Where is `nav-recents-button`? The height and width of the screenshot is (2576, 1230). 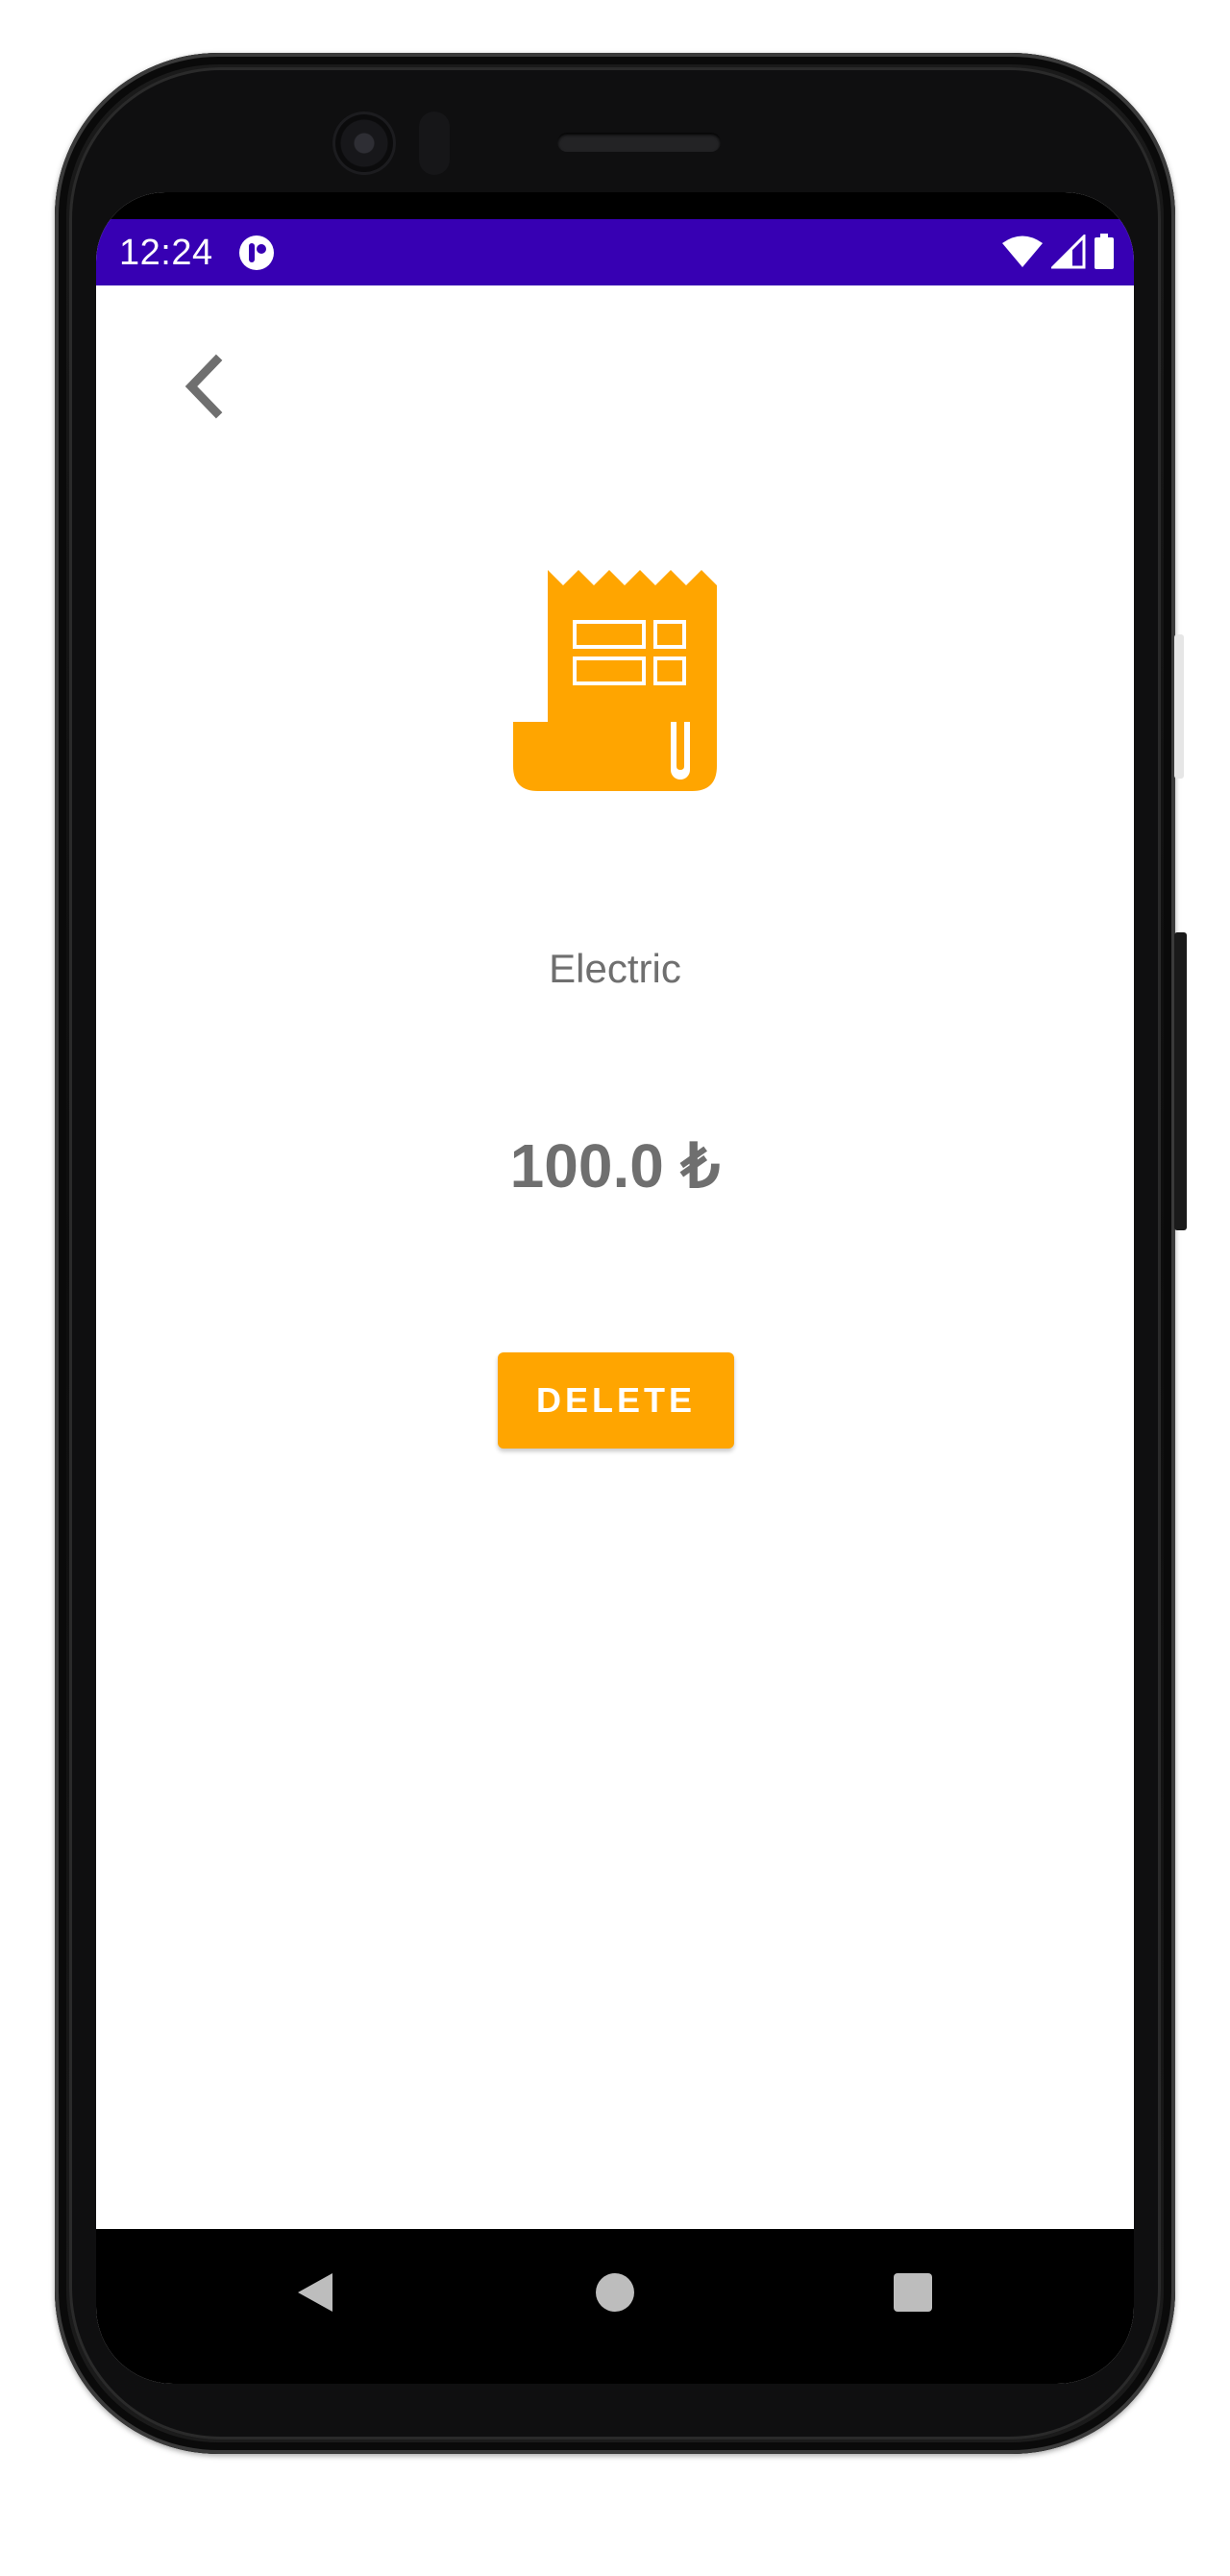 nav-recents-button is located at coordinates (913, 2292).